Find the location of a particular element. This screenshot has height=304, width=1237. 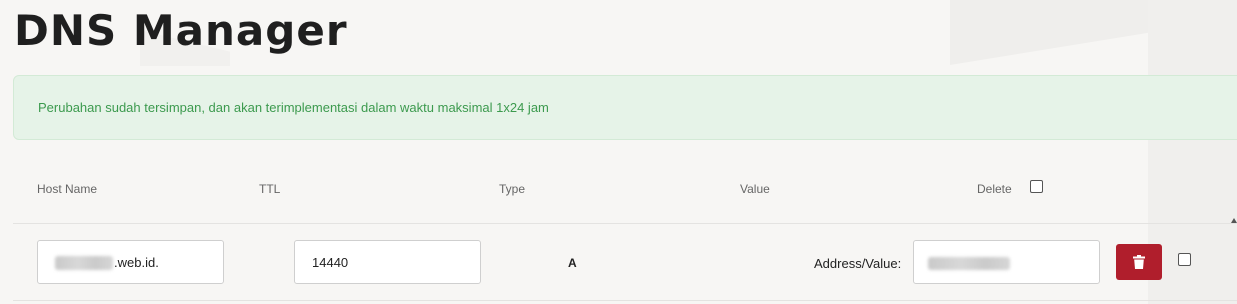

delete-record-button is located at coordinates (1139, 262).